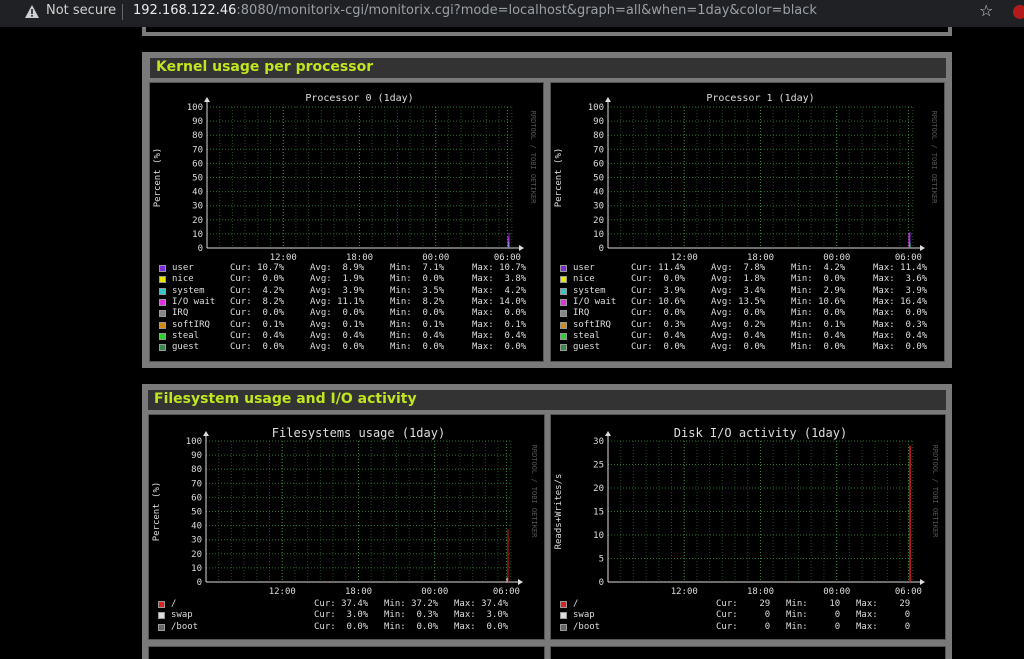  What do you see at coordinates (922, 248) in the screenshot?
I see `x-axis-arrow` at bounding box center [922, 248].